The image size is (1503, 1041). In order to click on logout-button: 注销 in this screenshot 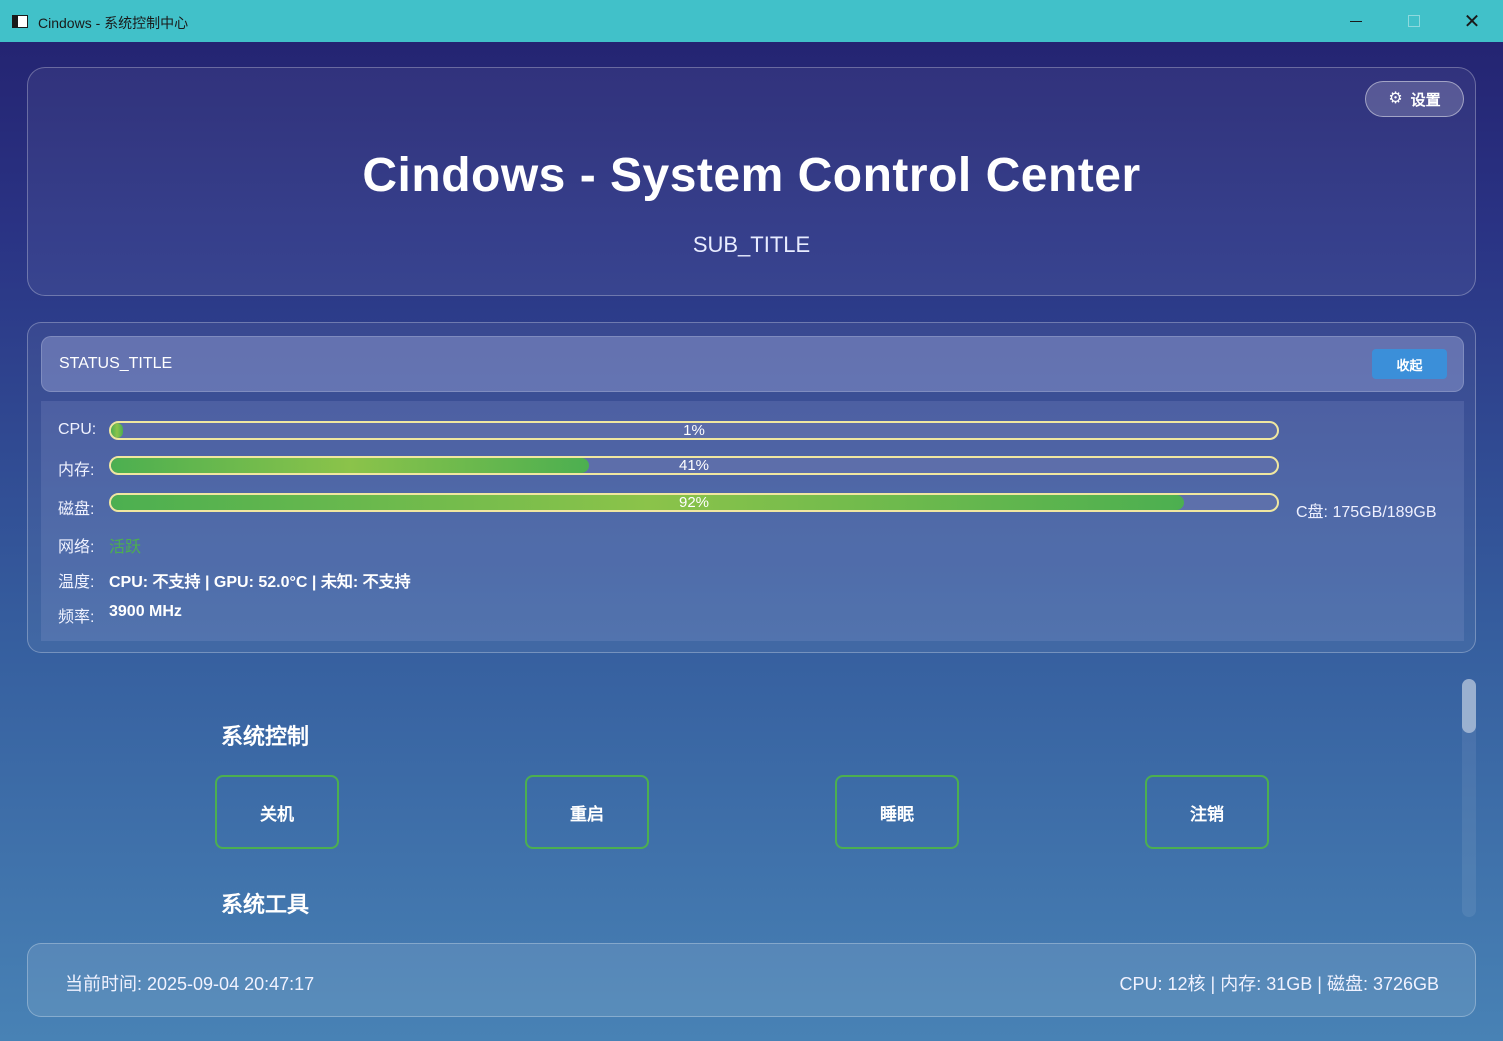, I will do `click(1207, 812)`.